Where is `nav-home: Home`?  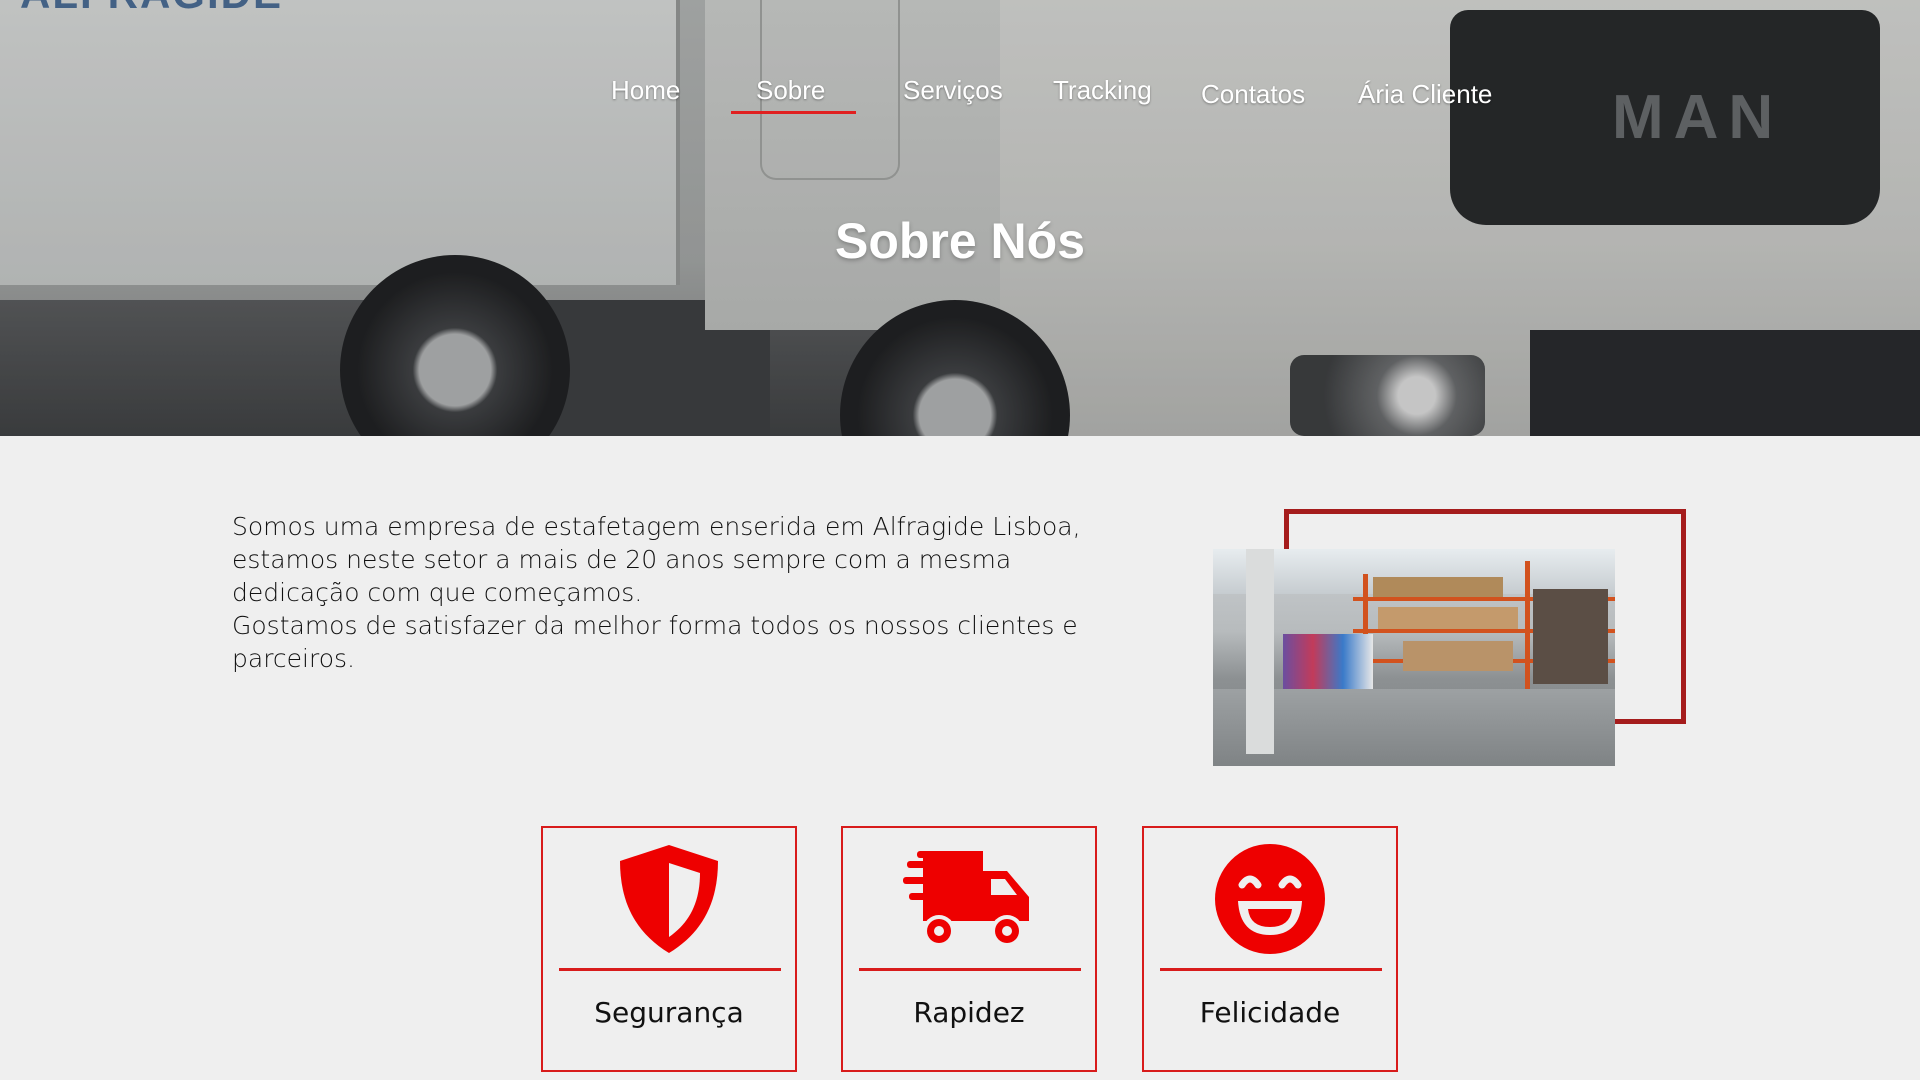 nav-home: Home is located at coordinates (645, 90).